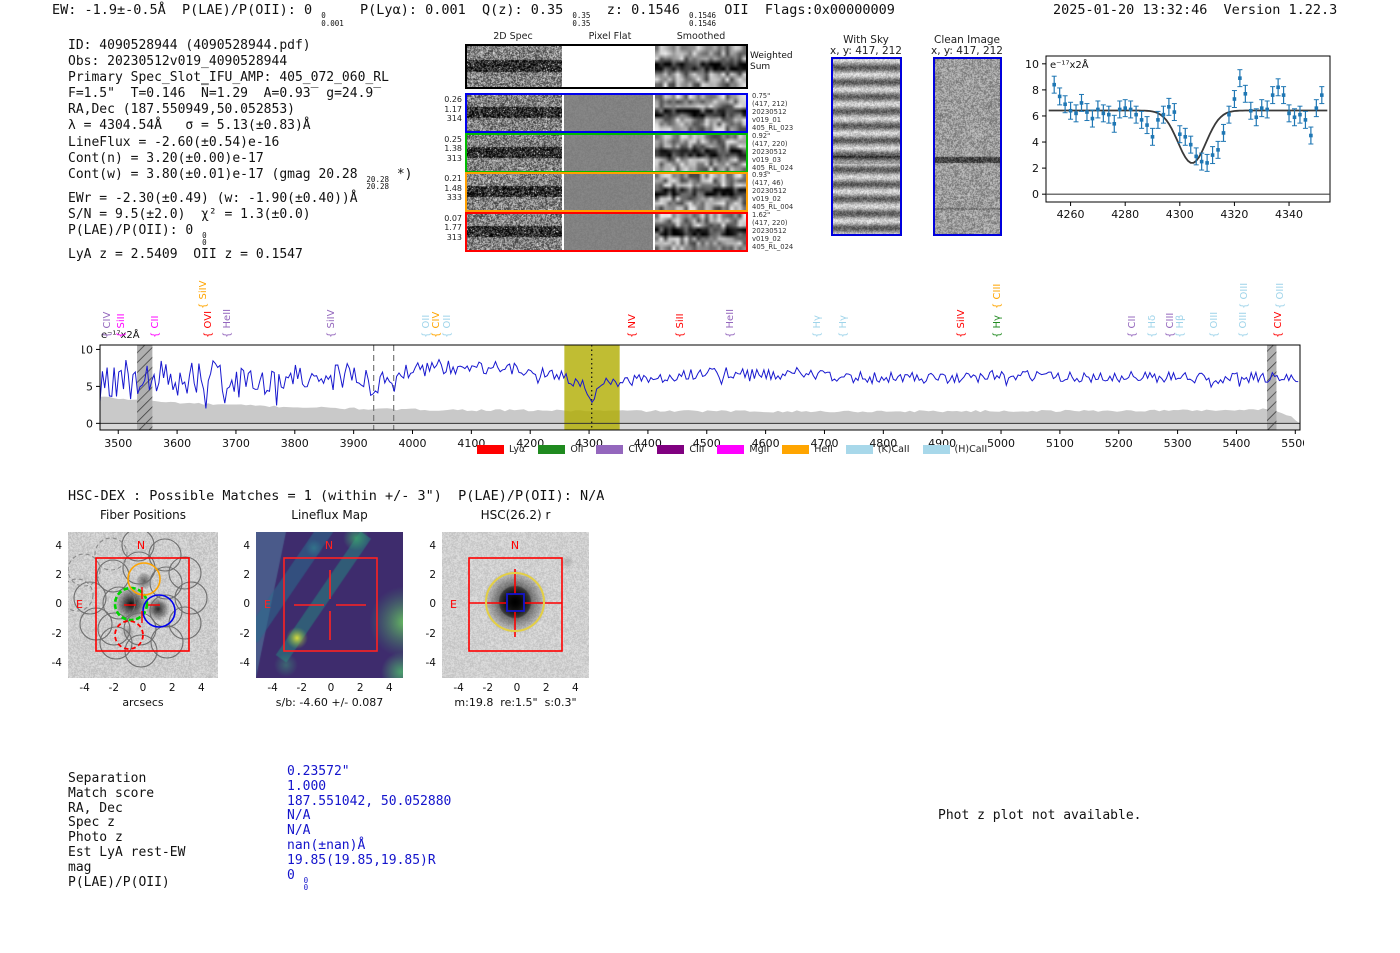 This screenshot has width=1400, height=953. Describe the element at coordinates (177, 443) in the screenshot. I see `svg-text: 3600` at that location.